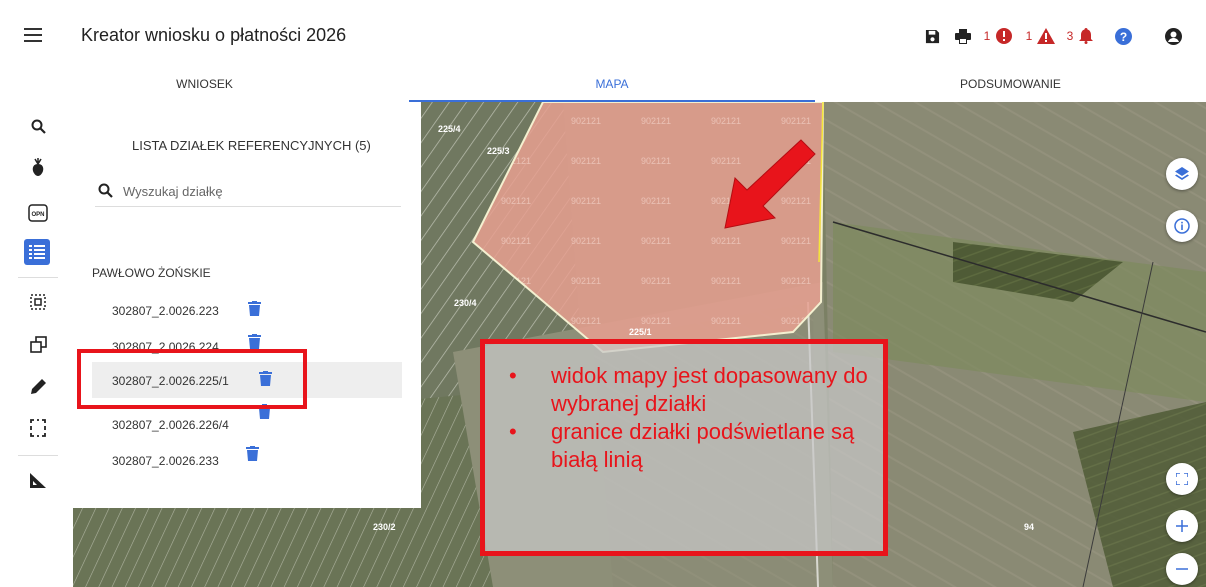 Image resolution: width=1206 pixels, height=587 pixels. I want to click on copy-shape-icon, so click(38, 344).